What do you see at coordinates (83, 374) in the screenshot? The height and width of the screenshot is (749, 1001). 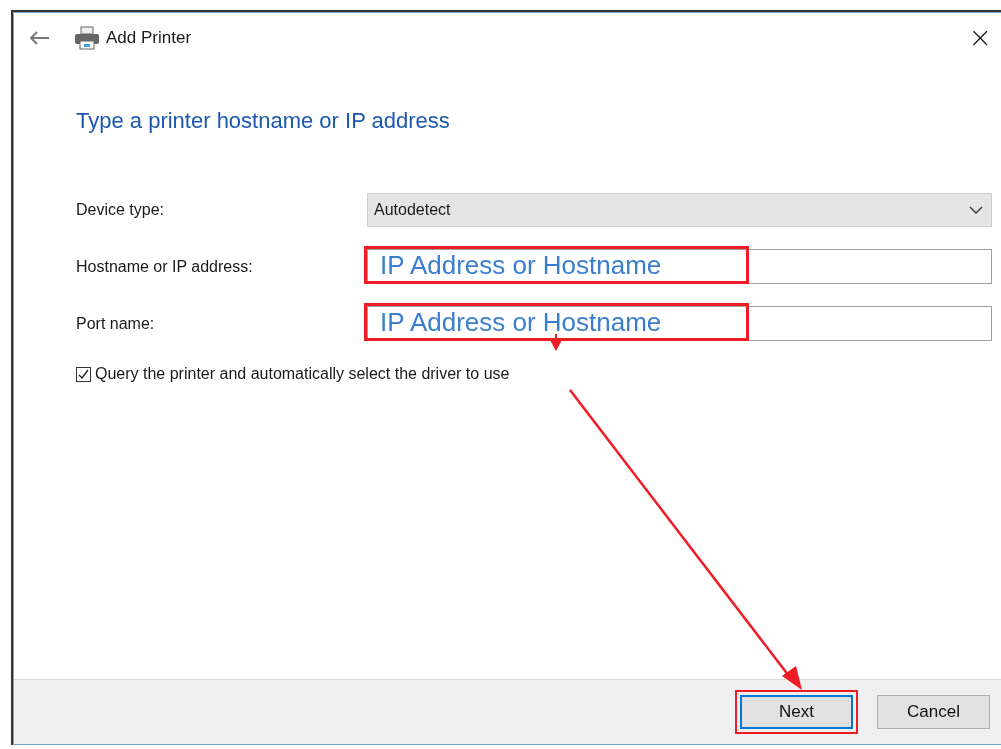 I see `checkbox` at bounding box center [83, 374].